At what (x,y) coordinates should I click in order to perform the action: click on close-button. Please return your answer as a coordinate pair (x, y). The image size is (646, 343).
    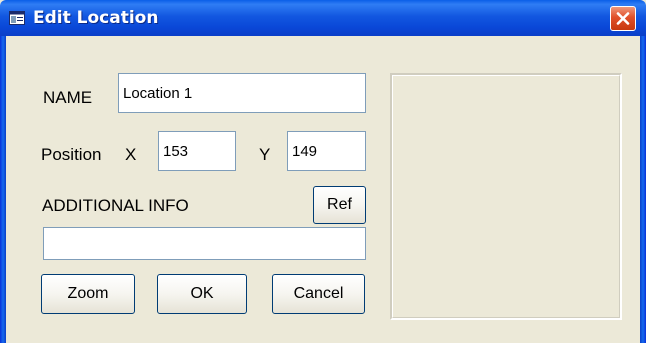
    Looking at the image, I should click on (623, 18).